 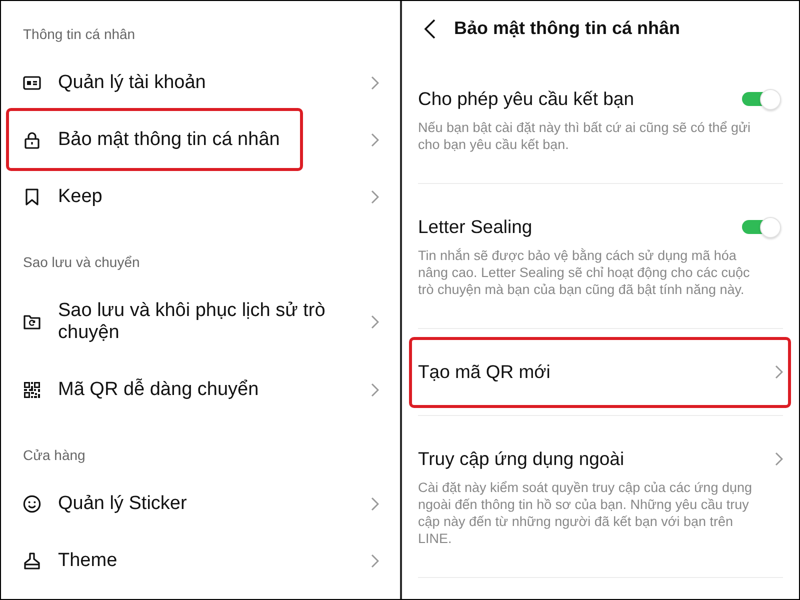 I want to click on section-header: Thông tin cá nhân, so click(x=79, y=34).